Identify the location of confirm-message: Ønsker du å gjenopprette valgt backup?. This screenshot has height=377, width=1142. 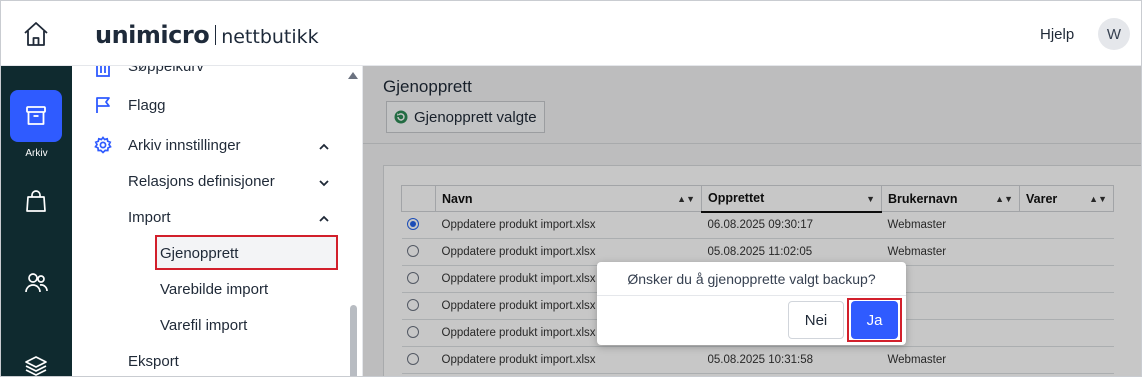
(751, 279).